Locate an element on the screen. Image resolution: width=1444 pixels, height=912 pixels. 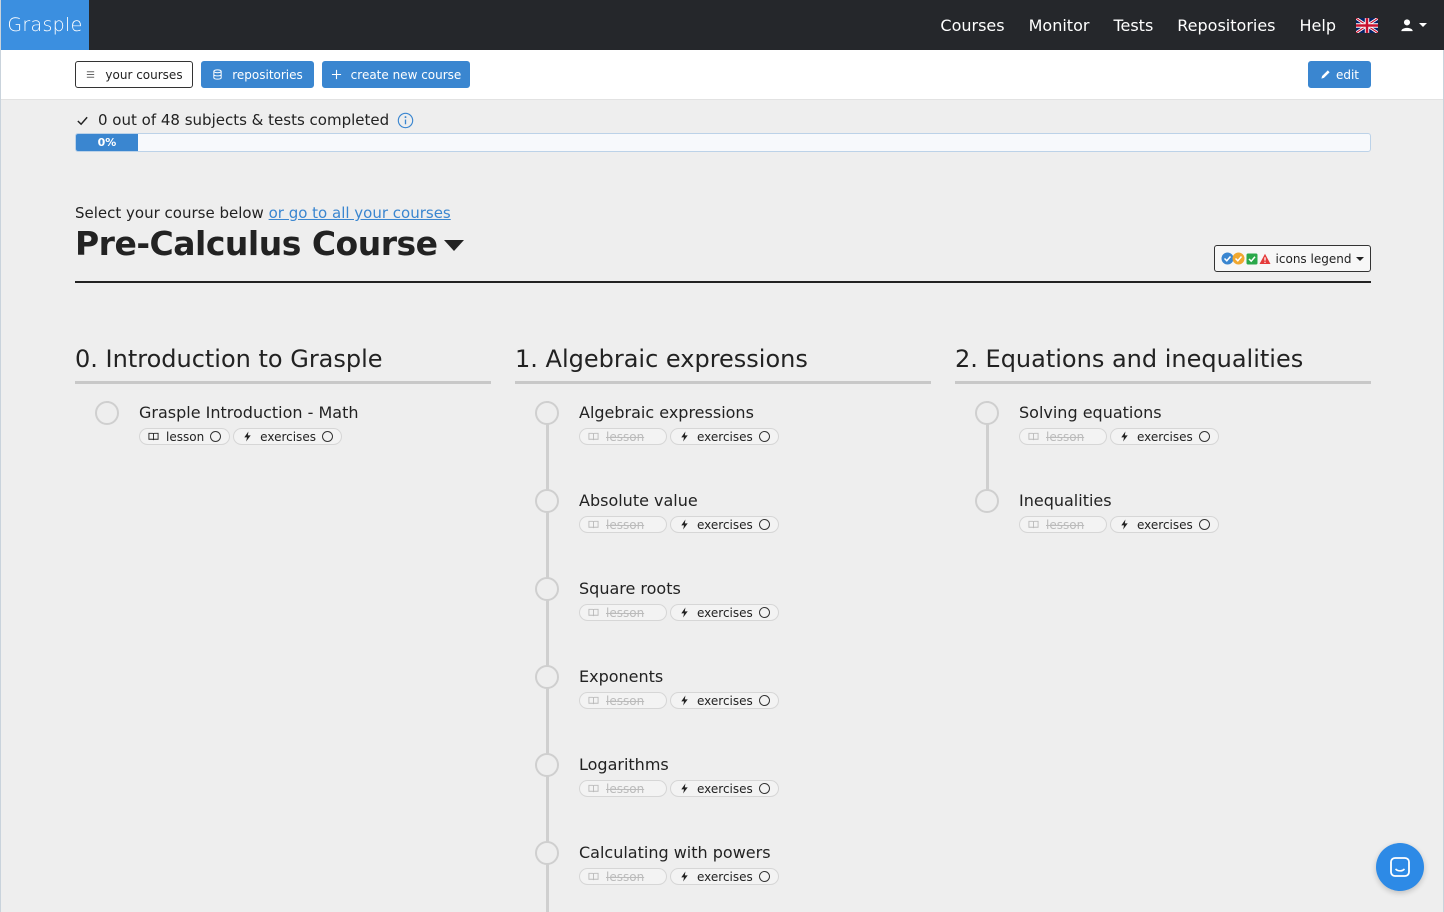
subject-item: Logarithms lesson exercises is located at coordinates (723, 783).